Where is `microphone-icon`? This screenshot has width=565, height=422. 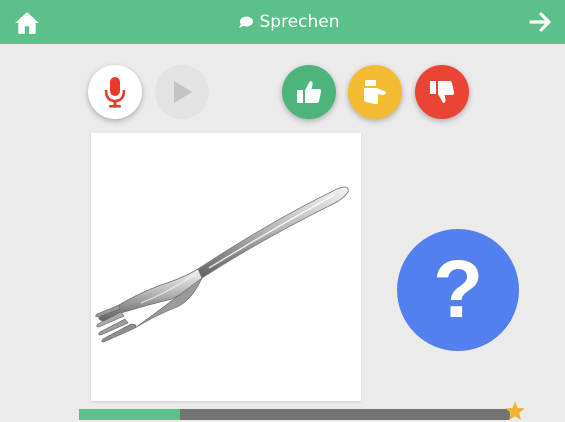
microphone-icon is located at coordinates (115, 92).